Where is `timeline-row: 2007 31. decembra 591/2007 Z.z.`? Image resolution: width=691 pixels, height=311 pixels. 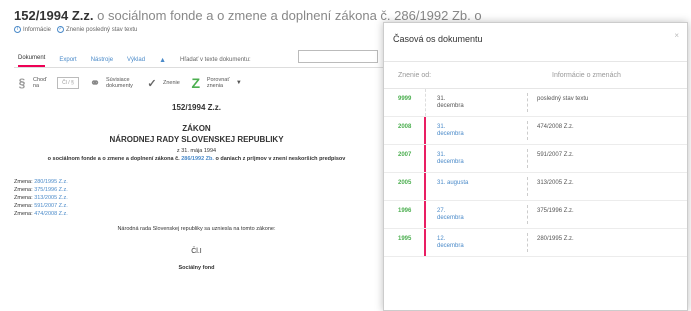 timeline-row: 2007 31. decembra 591/2007 Z.z. is located at coordinates (535, 159).